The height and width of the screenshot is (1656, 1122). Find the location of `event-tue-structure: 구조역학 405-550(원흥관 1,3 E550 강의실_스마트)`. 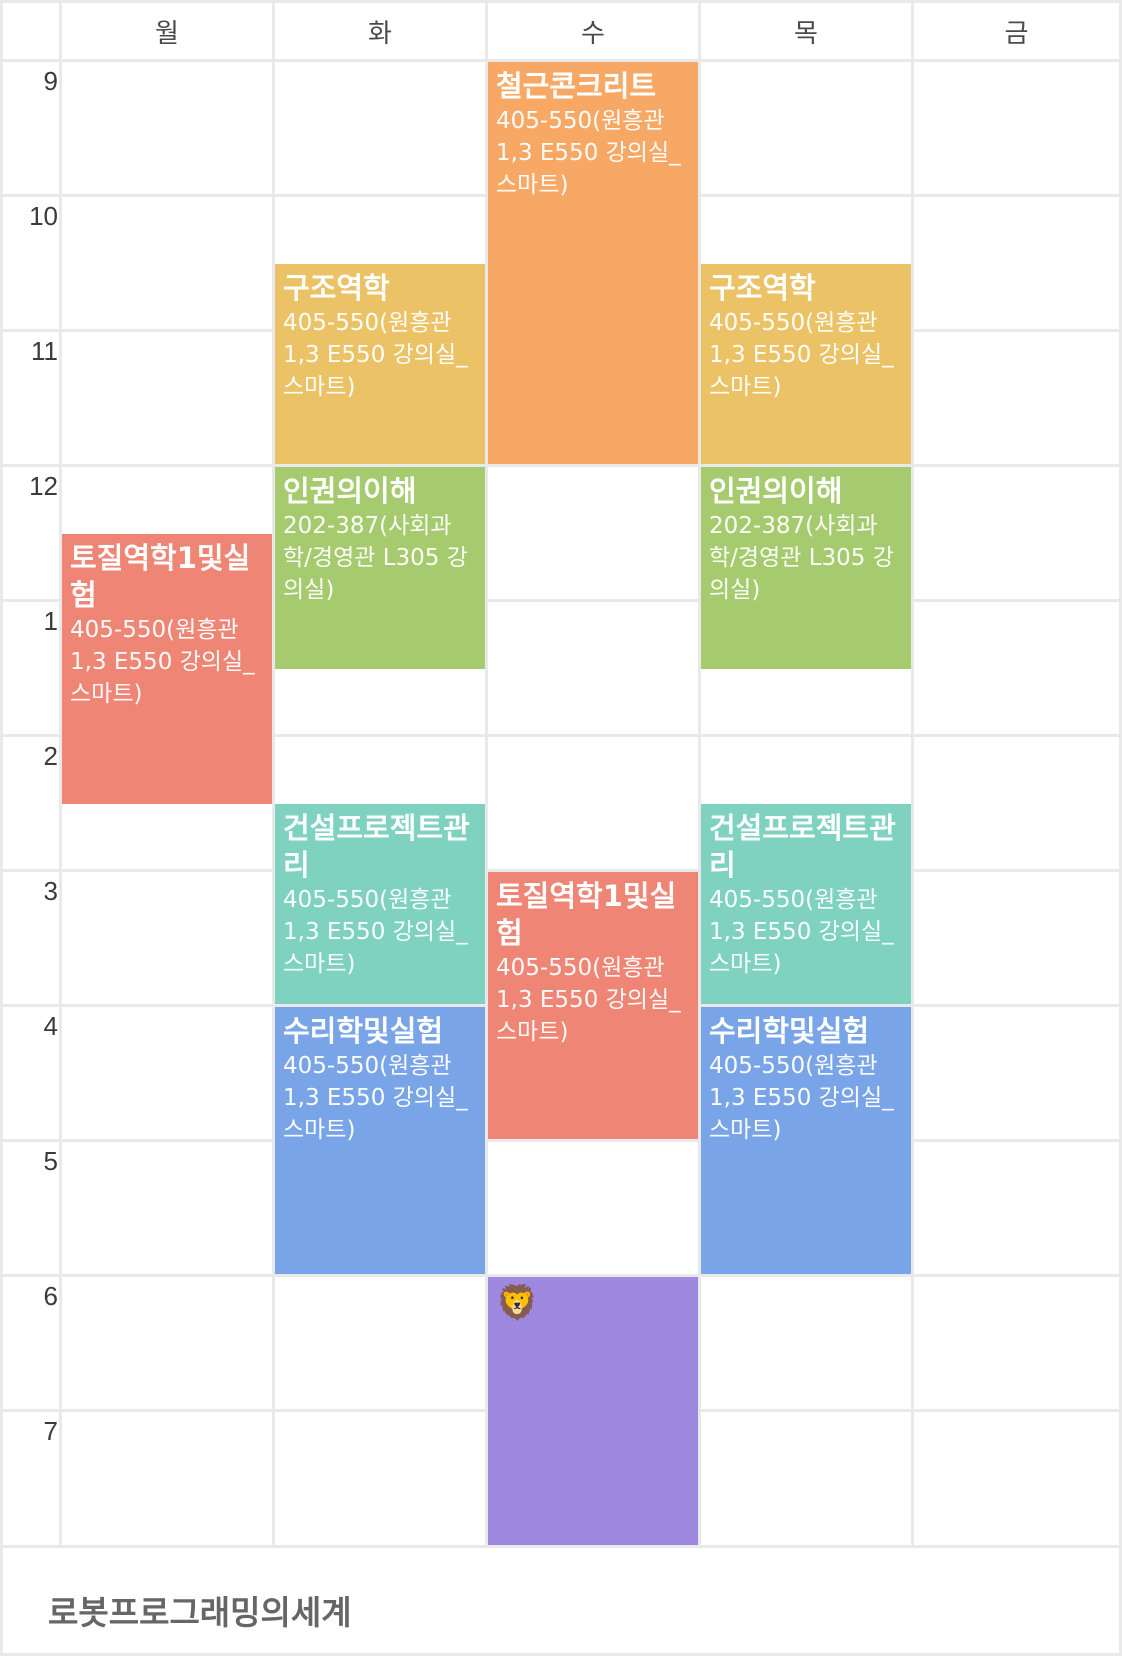

event-tue-structure: 구조역학 405-550(원흥관 1,3 E550 강의실_스마트) is located at coordinates (380, 364).